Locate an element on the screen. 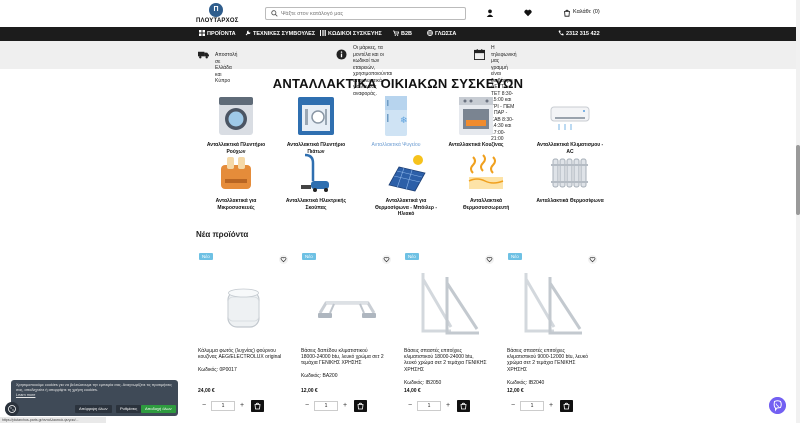 The width and height of the screenshot is (800, 423). category-small-appliances: Ανταλλακτικά για Μικροσυσκευές is located at coordinates (236, 181).